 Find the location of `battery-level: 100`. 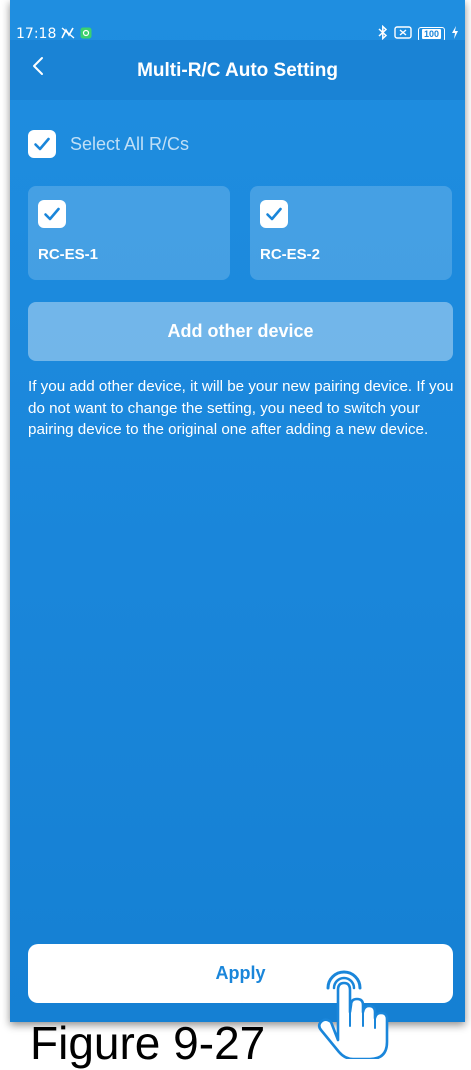

battery-level: 100 is located at coordinates (431, 33).